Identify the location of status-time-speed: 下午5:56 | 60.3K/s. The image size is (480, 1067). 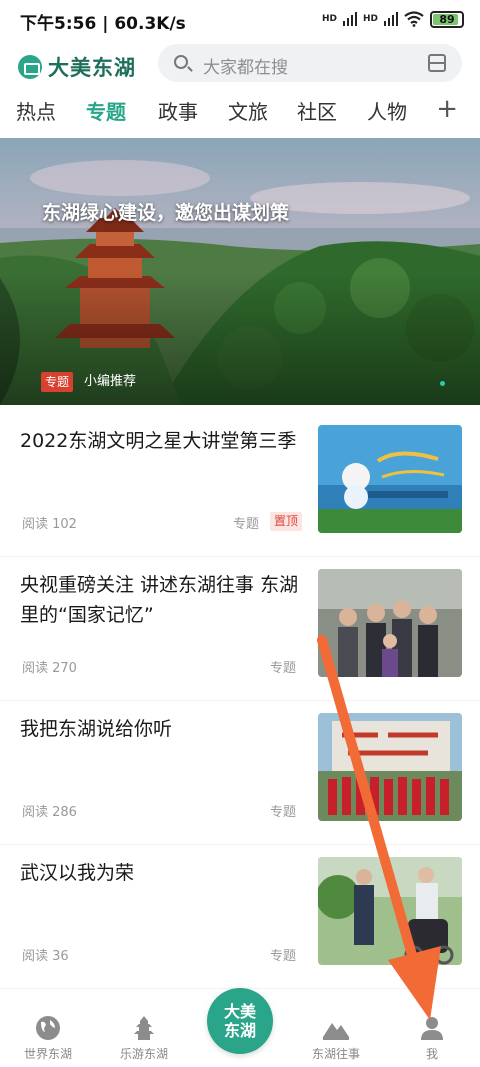
(103, 24).